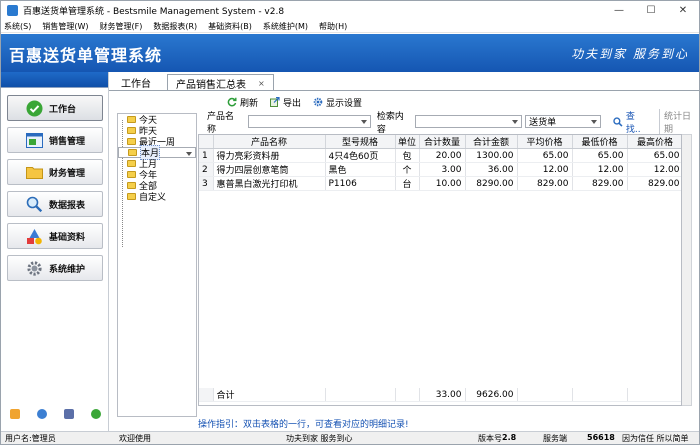 The width and height of the screenshot is (700, 445). I want to click on calculator-icon, so click(68, 414).